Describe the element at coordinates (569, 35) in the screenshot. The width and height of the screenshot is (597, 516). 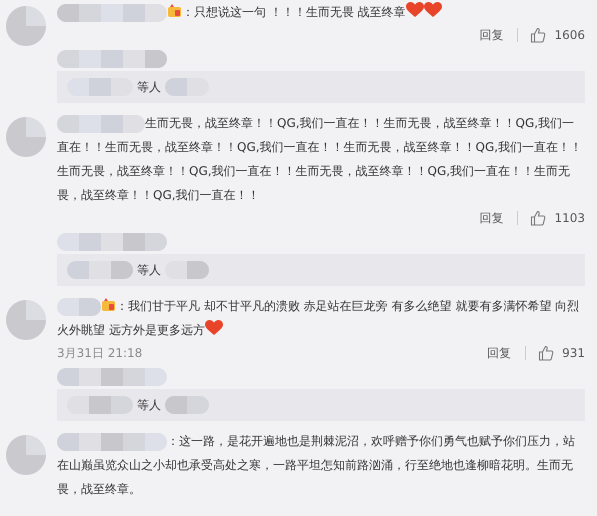
I see `like-count: 1606` at that location.